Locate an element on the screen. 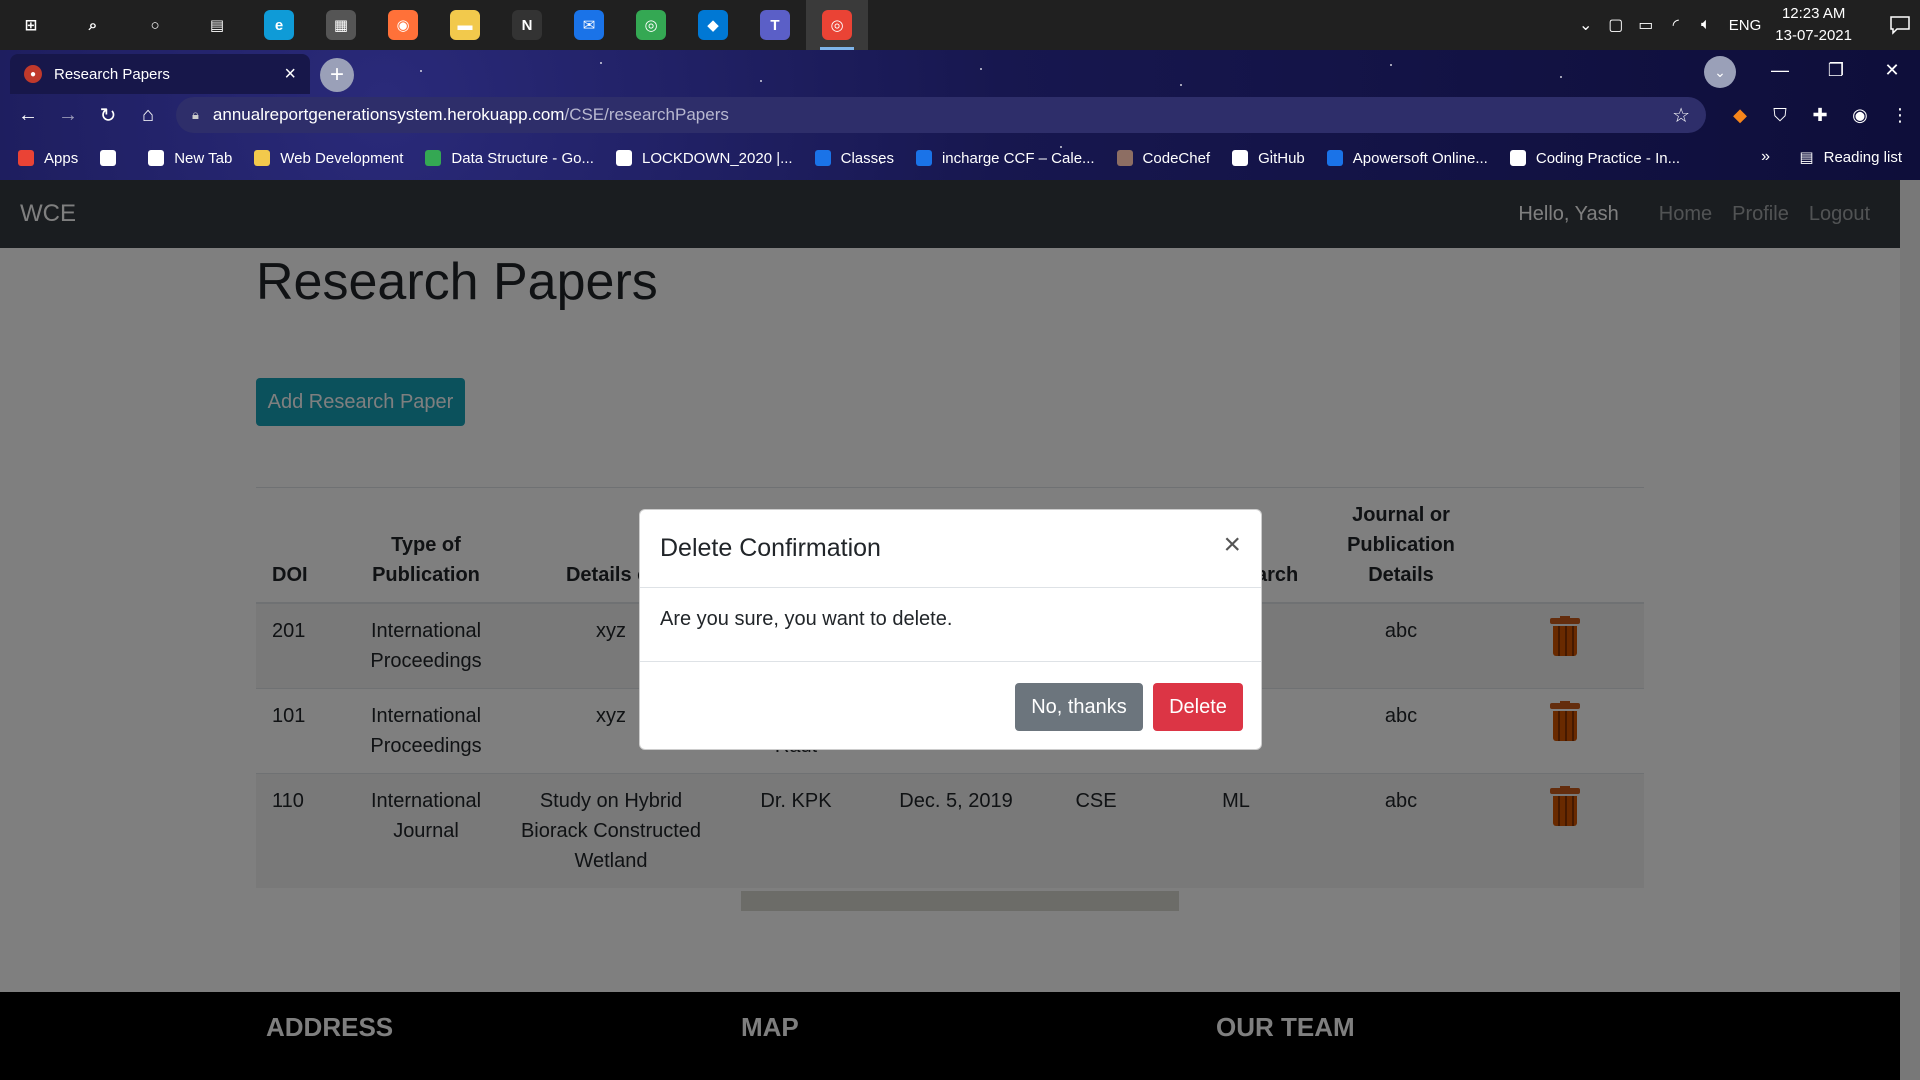  bookmark-item: GitHub is located at coordinates (1268, 158).